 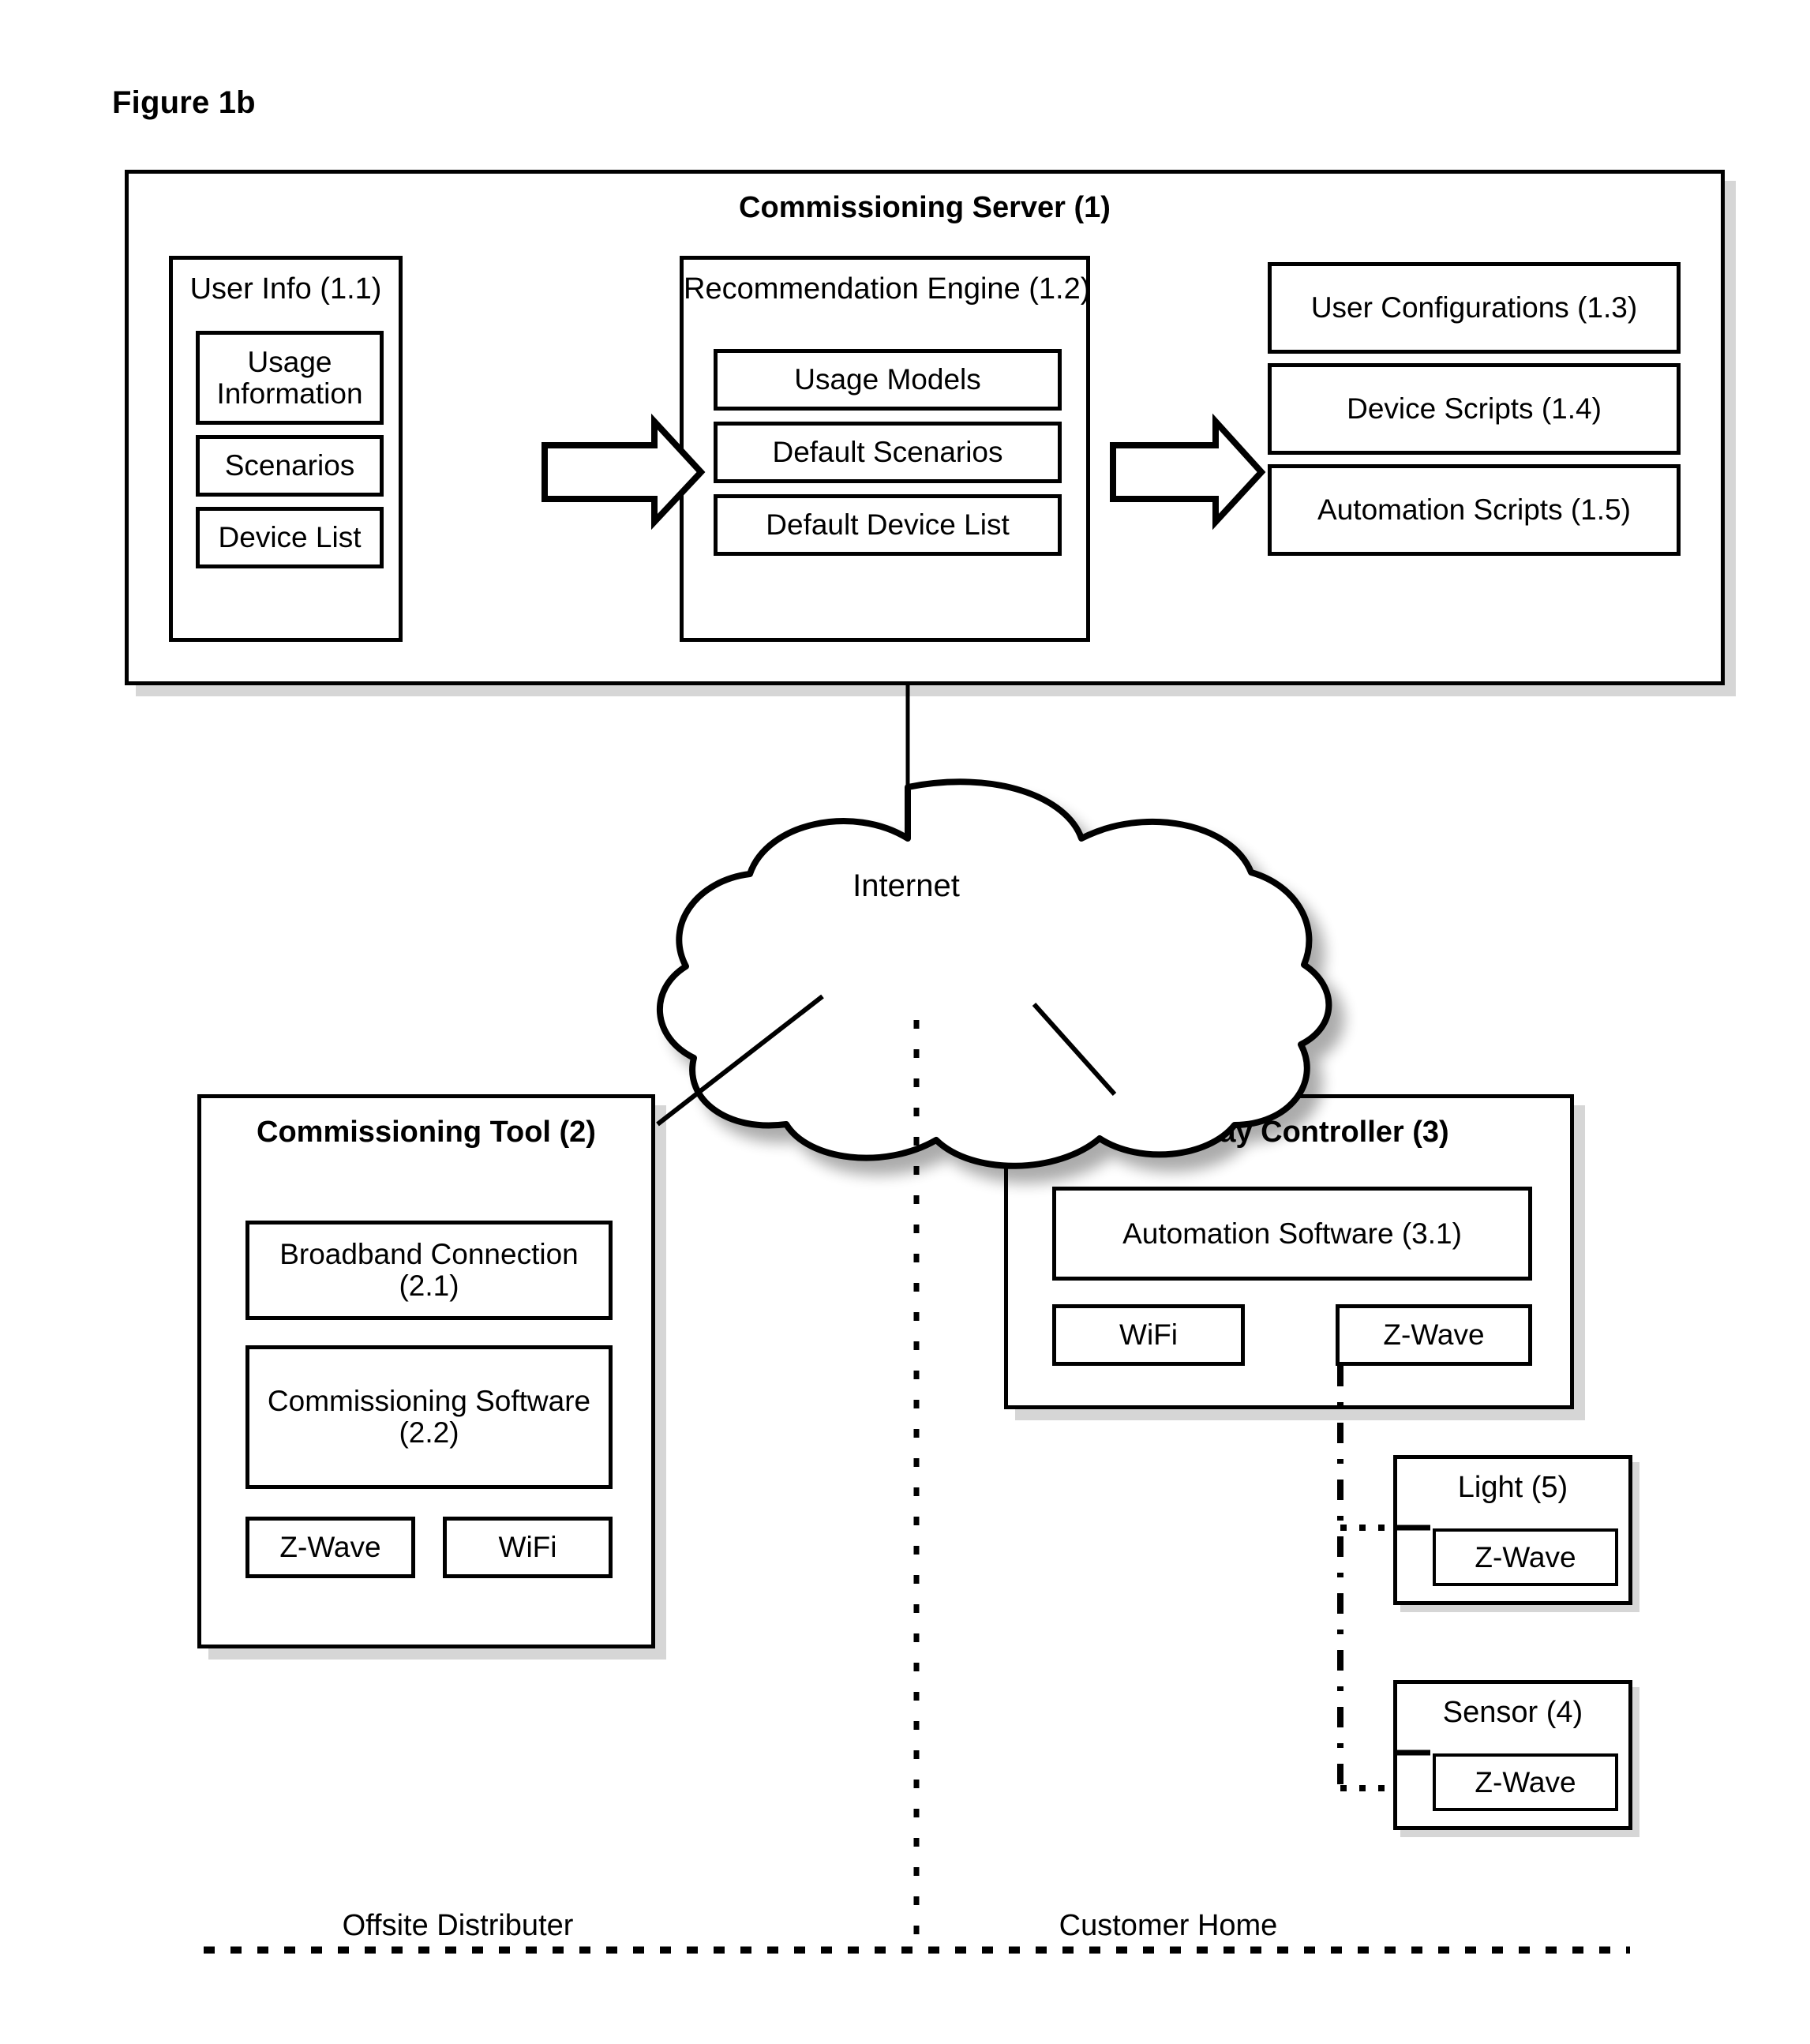 What do you see at coordinates (1366, 1658) in the screenshot?
I see `zwave-bus-branches` at bounding box center [1366, 1658].